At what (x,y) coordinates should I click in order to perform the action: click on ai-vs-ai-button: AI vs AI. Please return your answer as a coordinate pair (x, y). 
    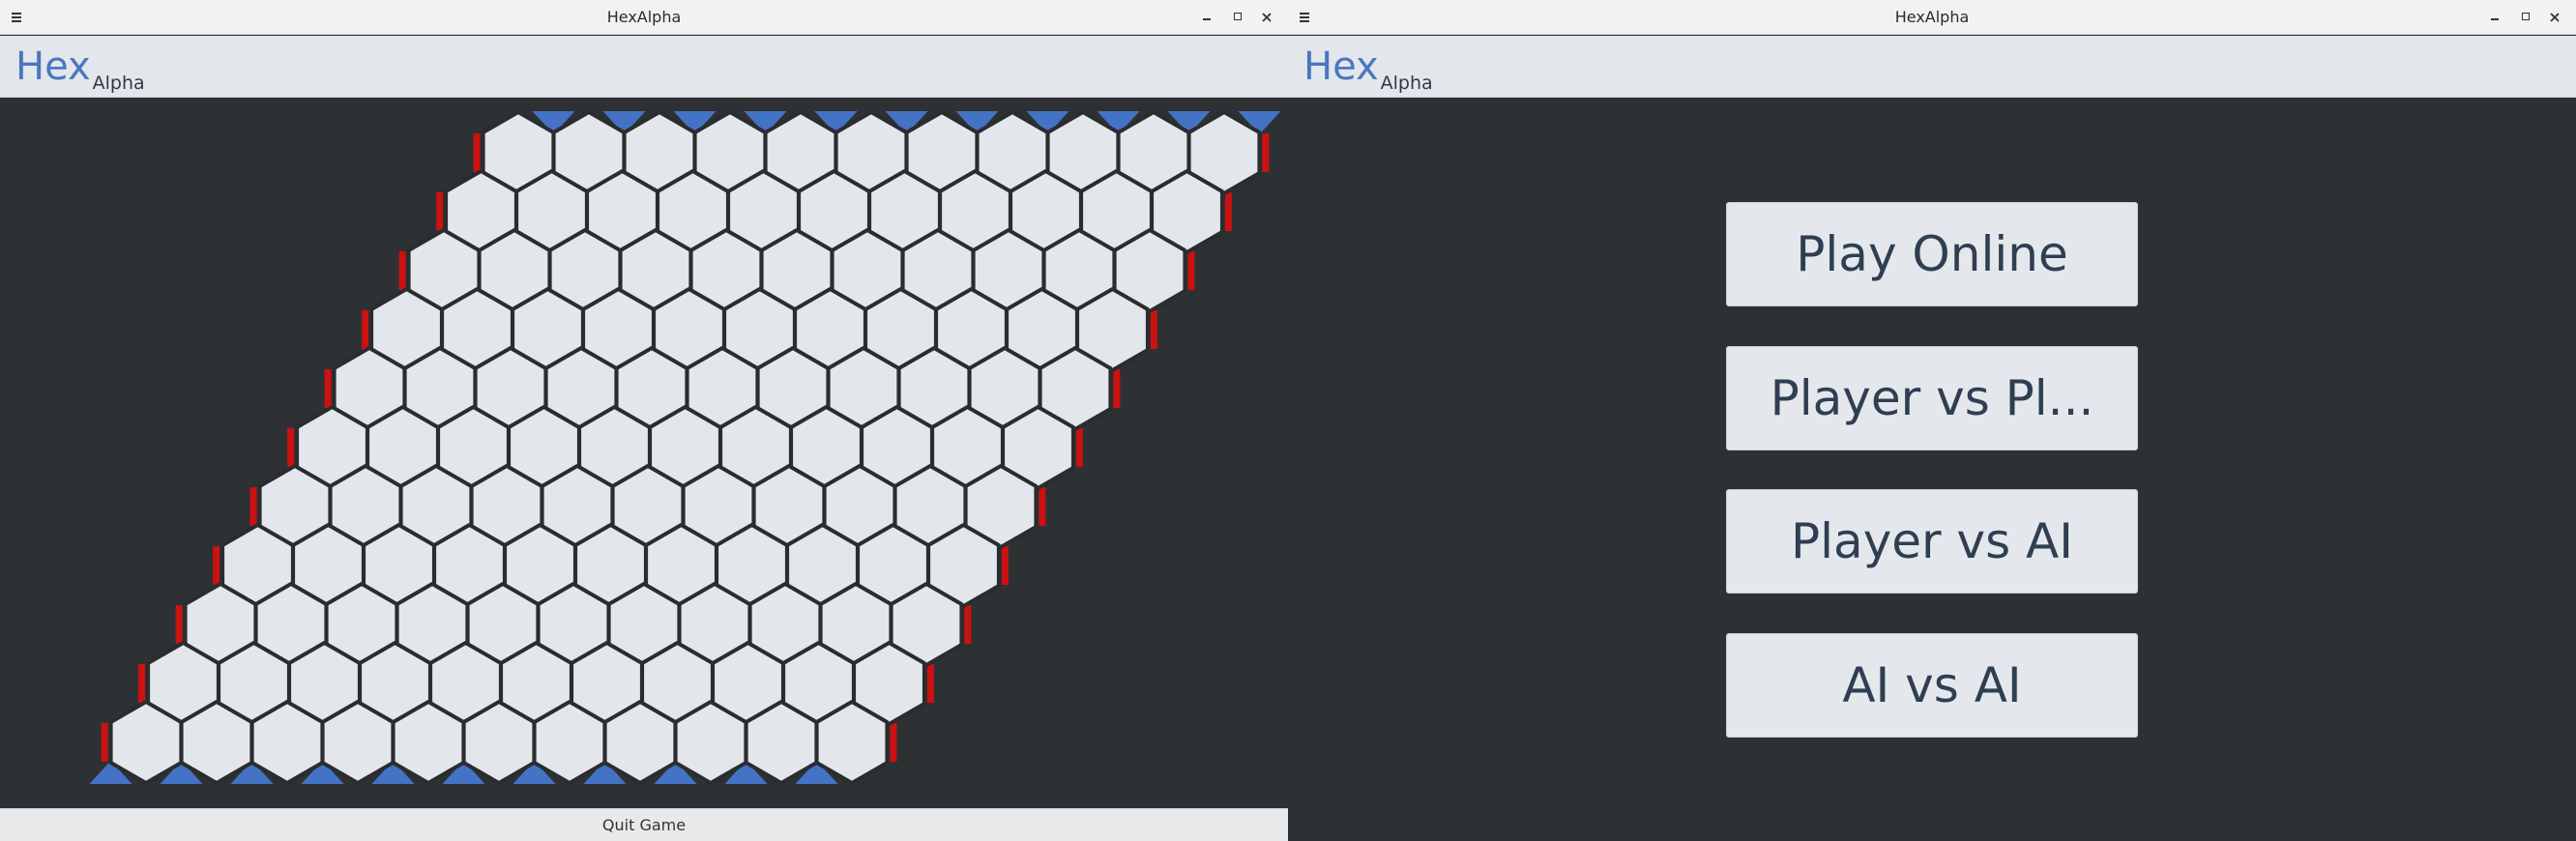
    Looking at the image, I should click on (1932, 685).